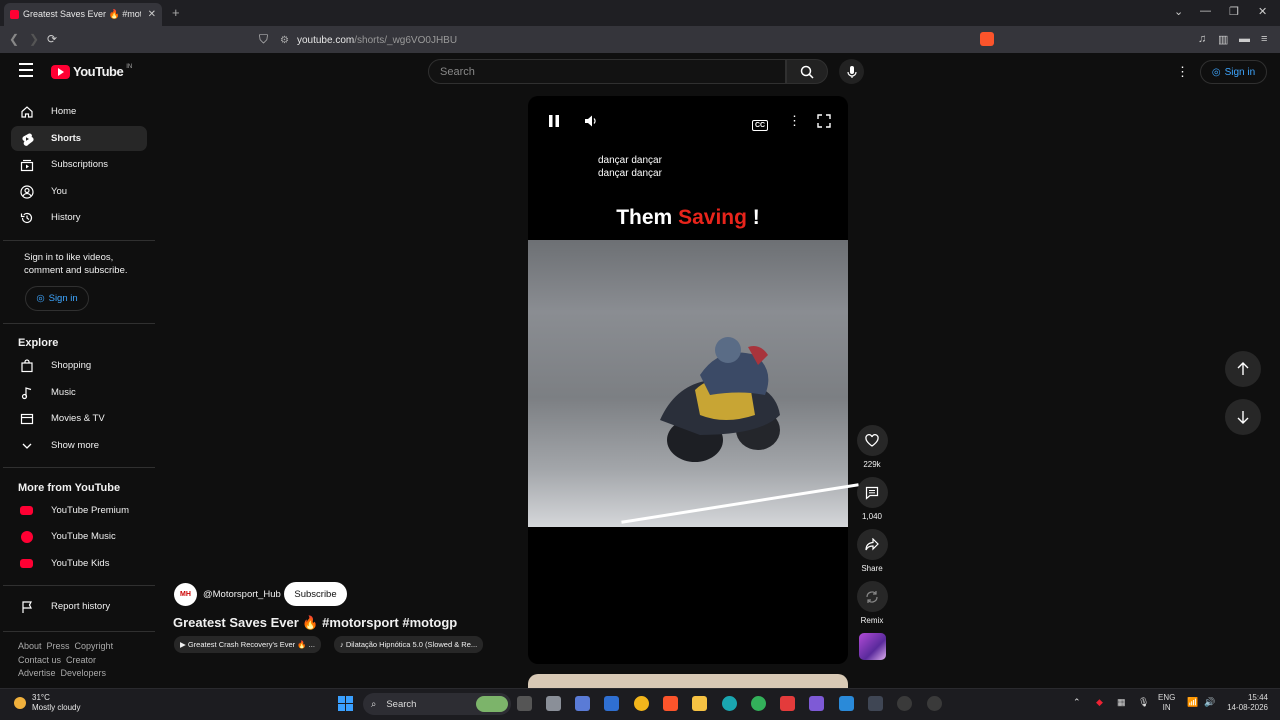  What do you see at coordinates (341, 699) in the screenshot?
I see `windows-logo-icon` at bounding box center [341, 699].